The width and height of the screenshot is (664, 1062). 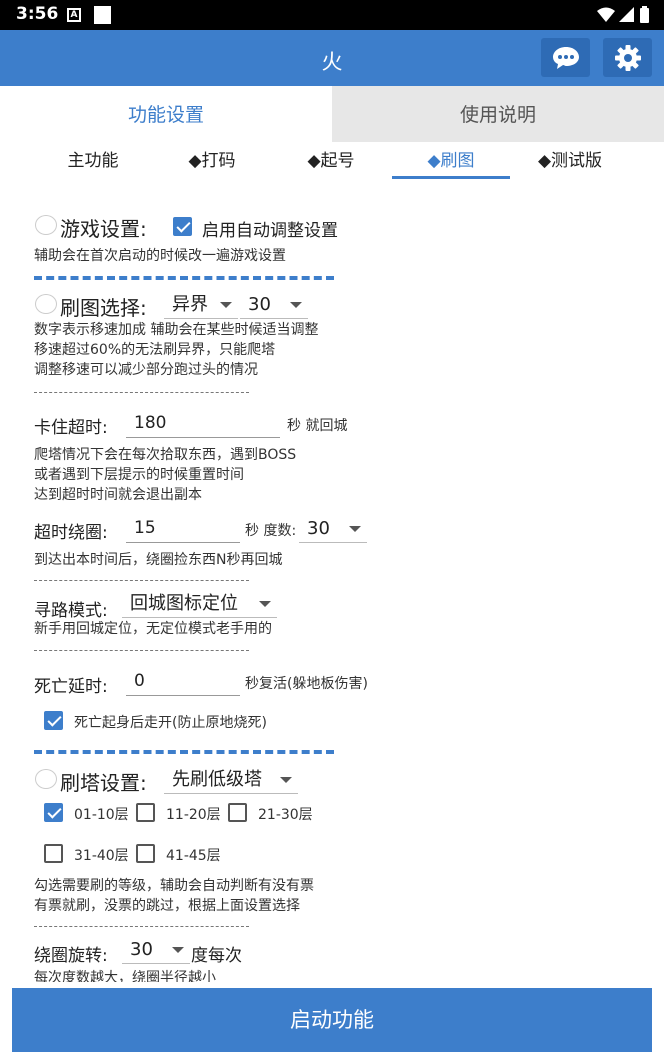 I want to click on game-settings-desc: 辅助会在首次启动的时候改一遍游戏设置, so click(x=160, y=256).